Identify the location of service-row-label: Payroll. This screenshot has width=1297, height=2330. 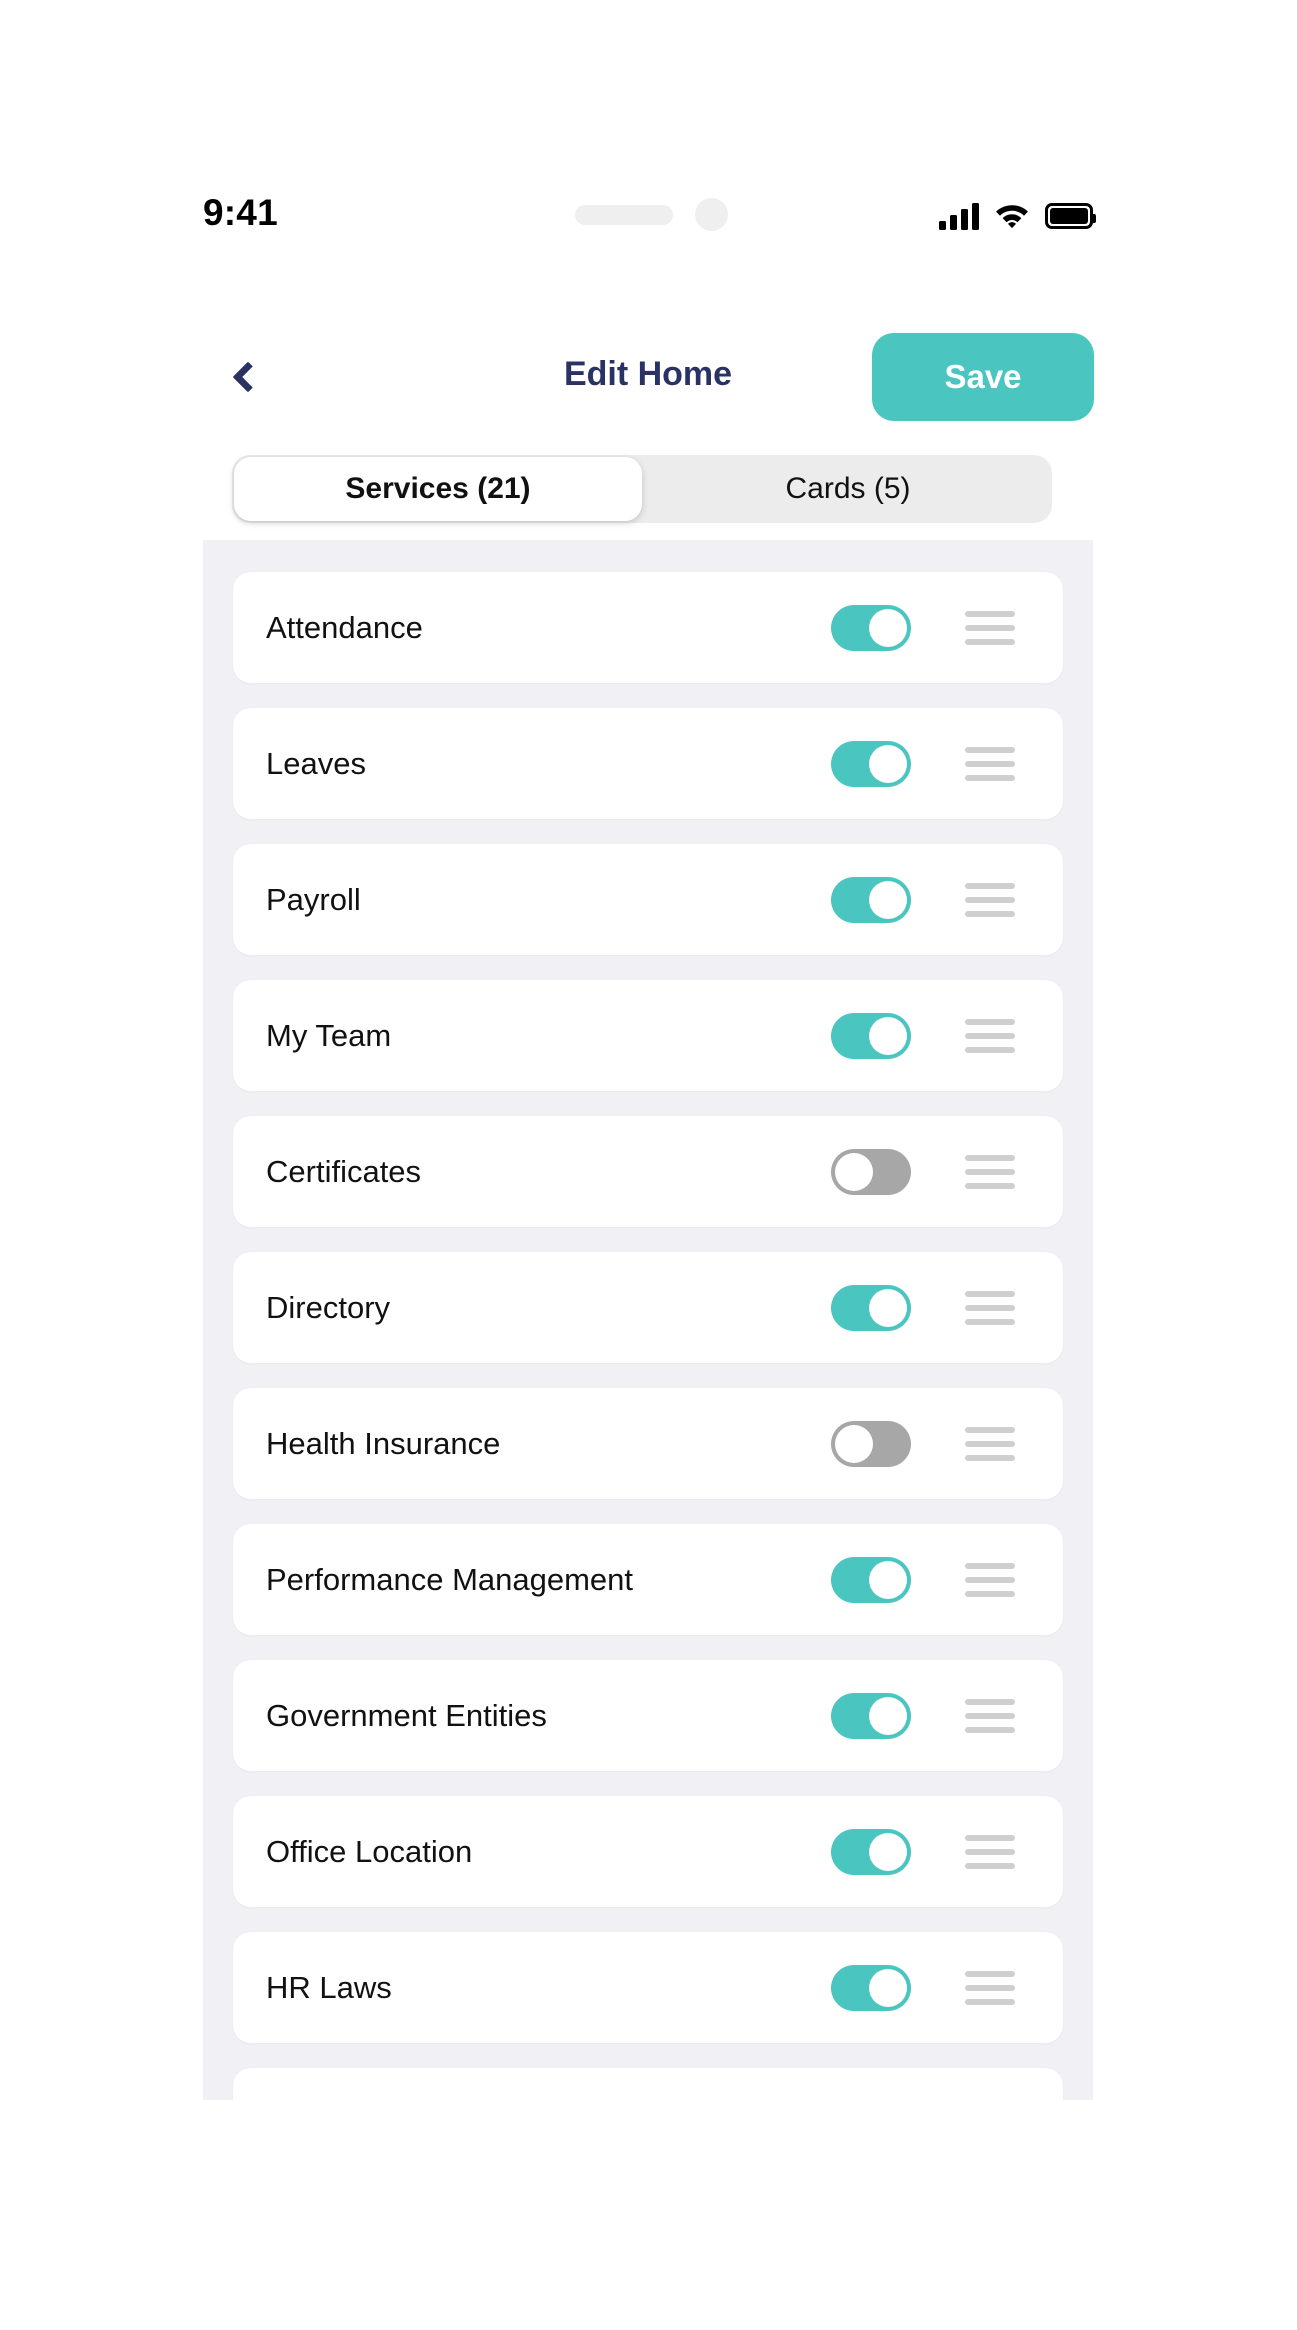
(313, 899).